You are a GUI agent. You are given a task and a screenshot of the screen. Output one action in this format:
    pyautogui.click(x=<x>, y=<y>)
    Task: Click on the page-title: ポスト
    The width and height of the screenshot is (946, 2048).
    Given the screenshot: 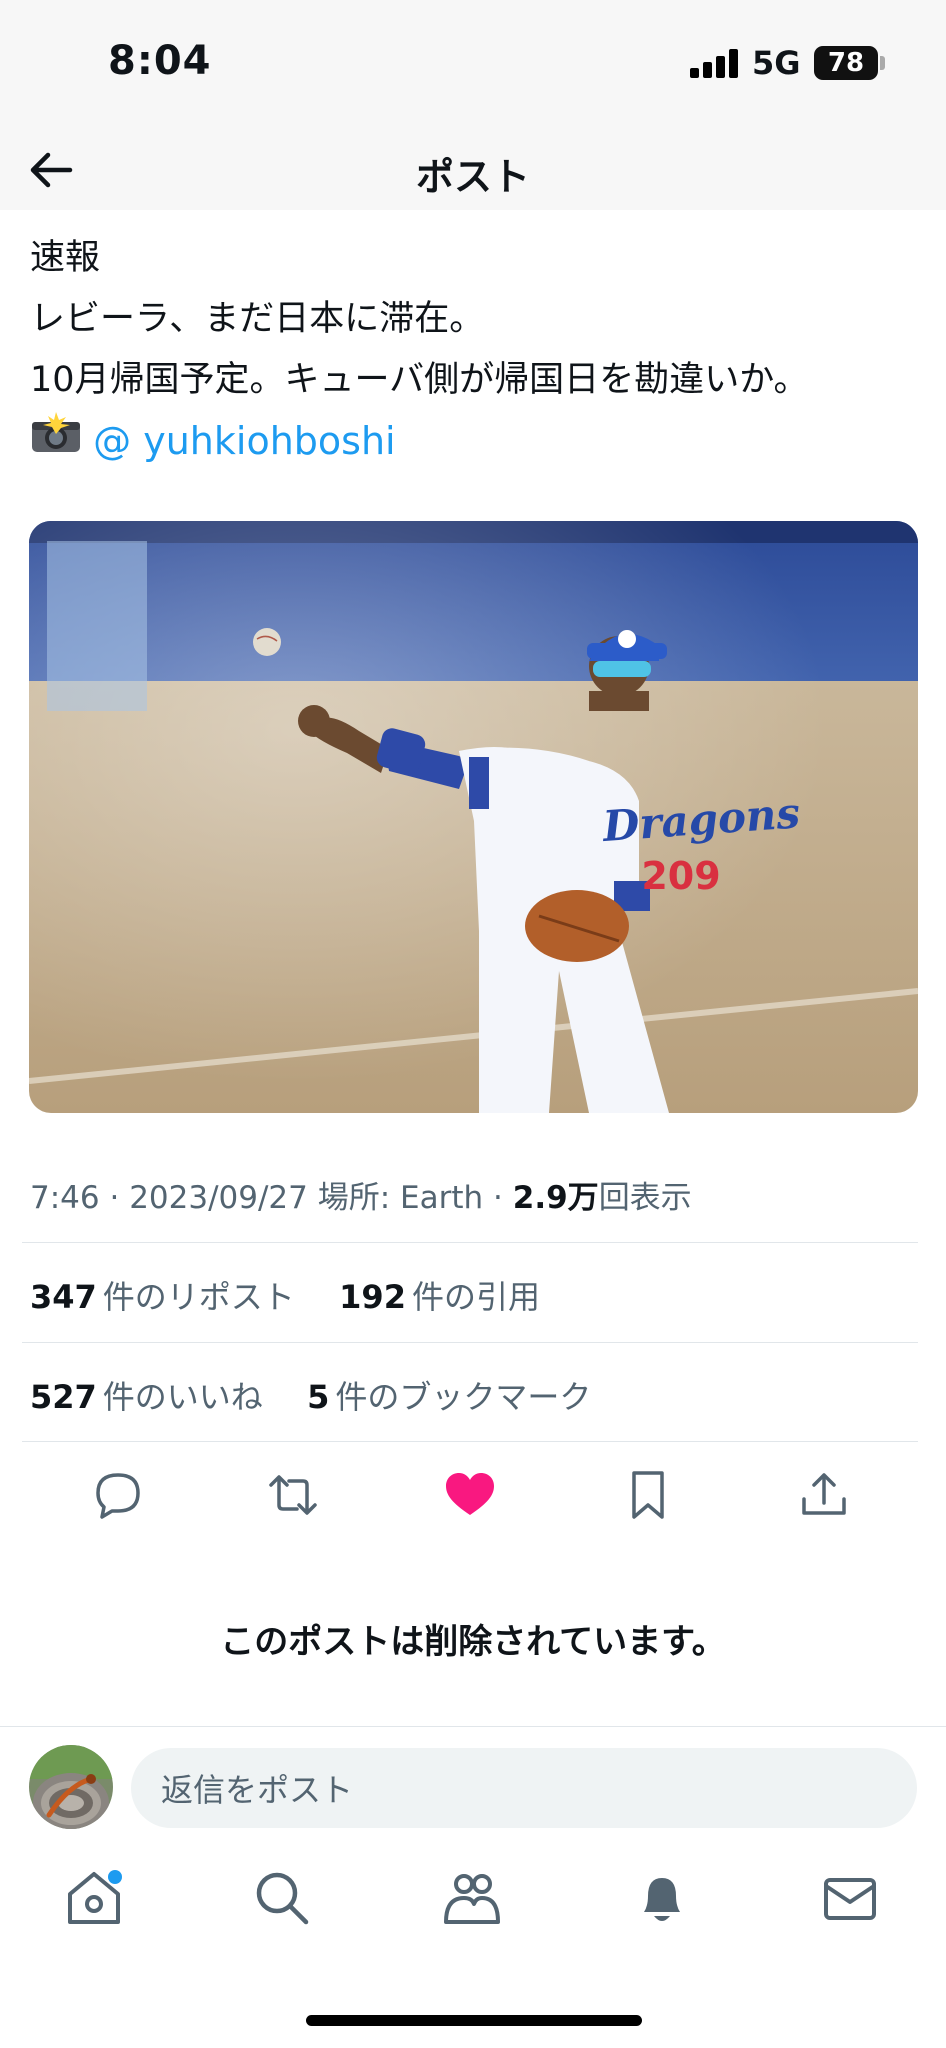 What is the action you would take?
    pyautogui.click(x=472, y=177)
    